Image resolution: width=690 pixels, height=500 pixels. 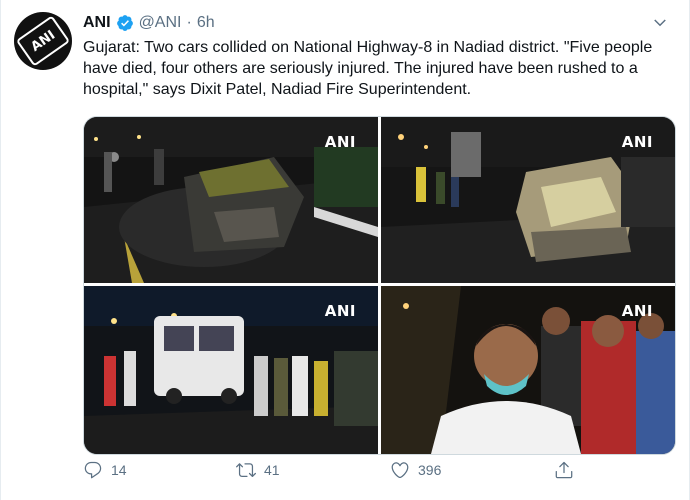 What do you see at coordinates (124, 23) in the screenshot?
I see `verified-badge-icon` at bounding box center [124, 23].